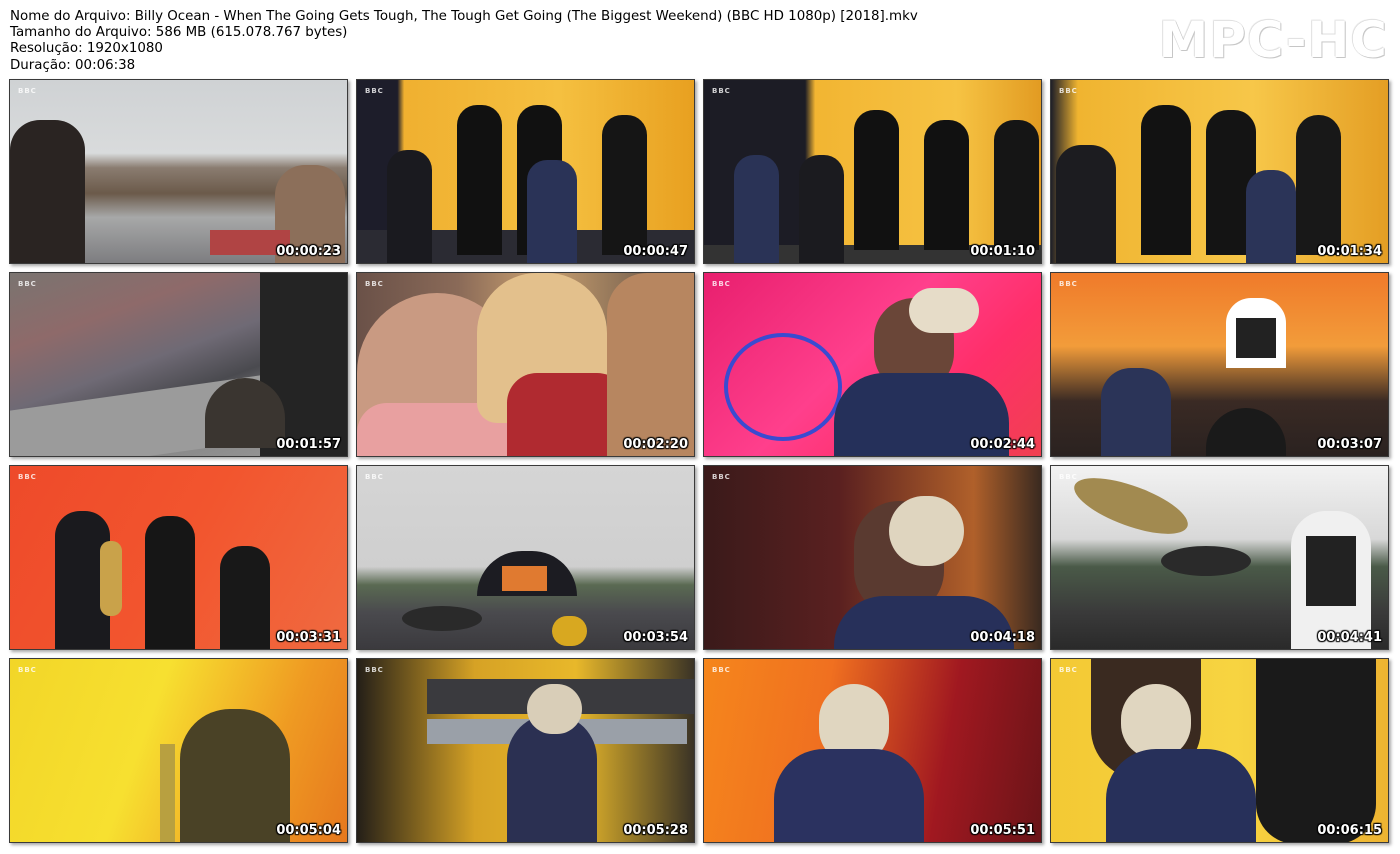  I want to click on timestamp: 00:06:15, so click(1349, 830).